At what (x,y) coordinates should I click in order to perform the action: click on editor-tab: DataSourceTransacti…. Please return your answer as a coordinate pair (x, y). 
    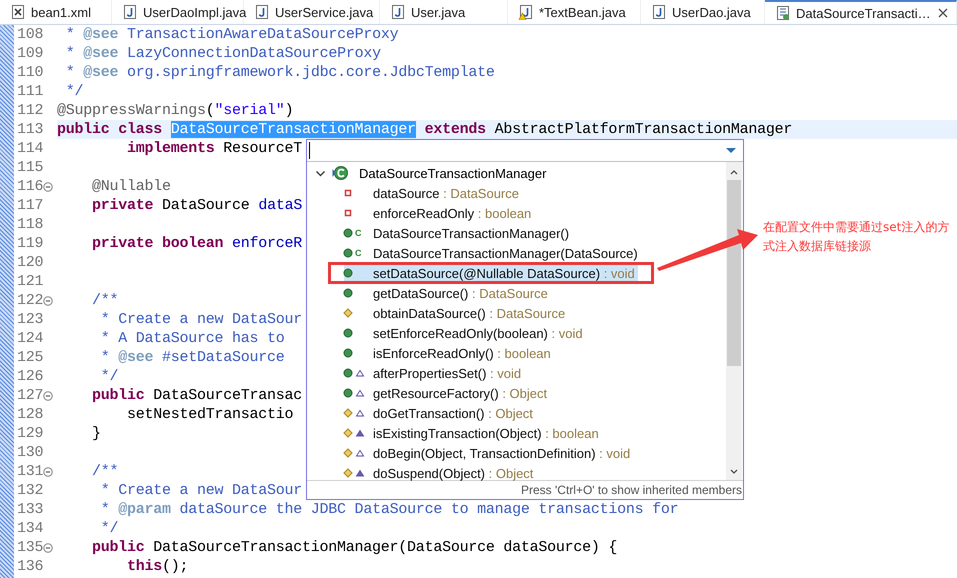
    Looking at the image, I should click on (861, 12).